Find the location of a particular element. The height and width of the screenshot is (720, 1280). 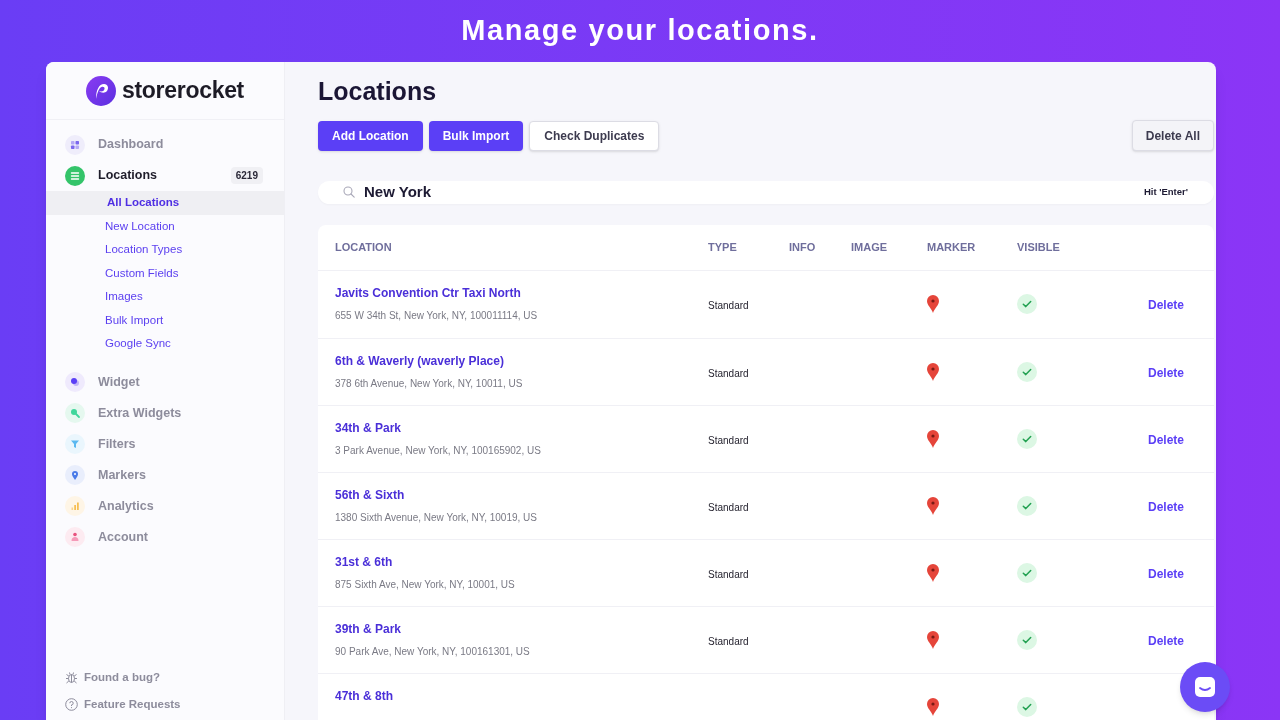

bug-icon is located at coordinates (71, 677).